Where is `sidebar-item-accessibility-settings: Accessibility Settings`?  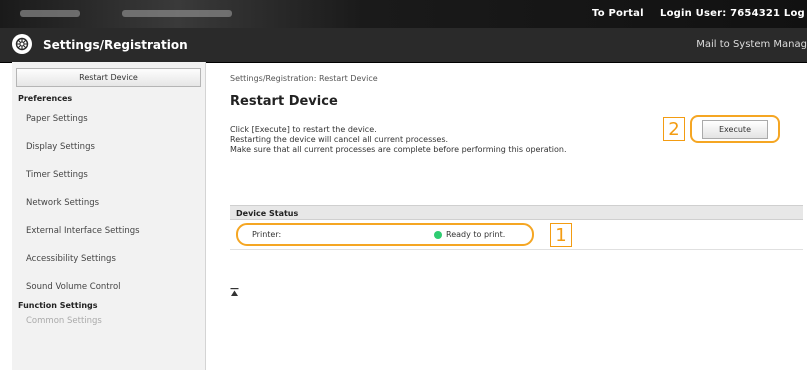 sidebar-item-accessibility-settings: Accessibility Settings is located at coordinates (108, 259).